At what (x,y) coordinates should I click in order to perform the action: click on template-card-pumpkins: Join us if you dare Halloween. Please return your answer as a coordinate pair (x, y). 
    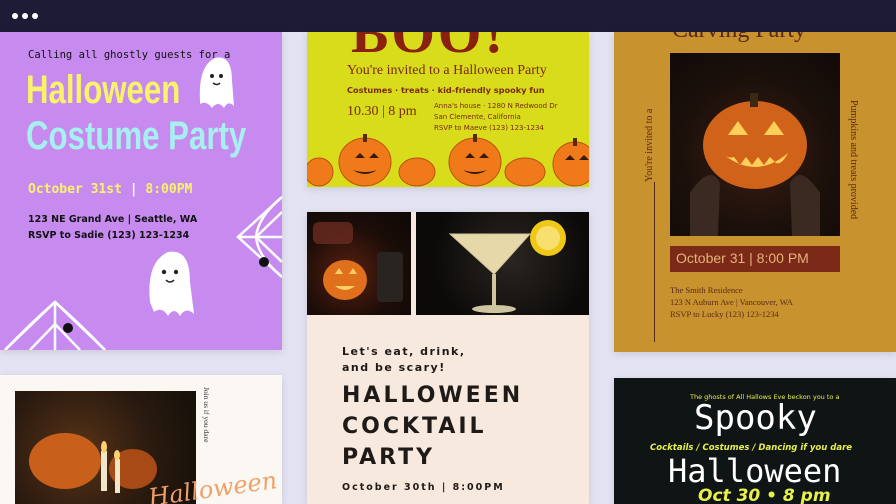
    Looking at the image, I should click on (141, 439).